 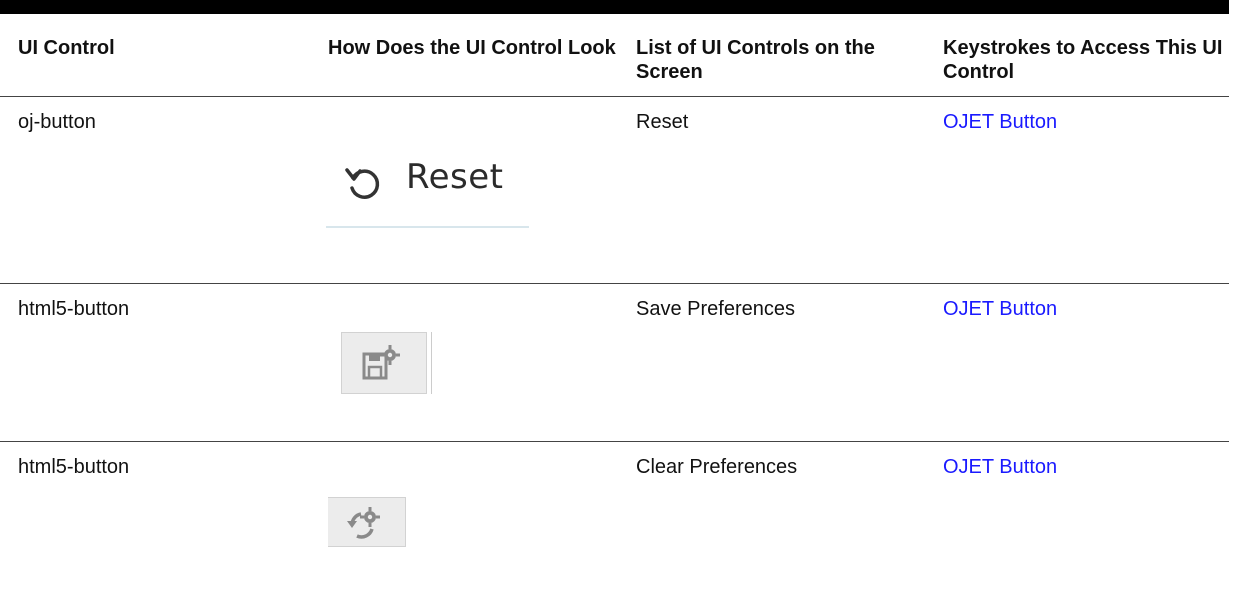 I want to click on header-screen-controls: List of UI Controls on the Screen, so click(x=755, y=60).